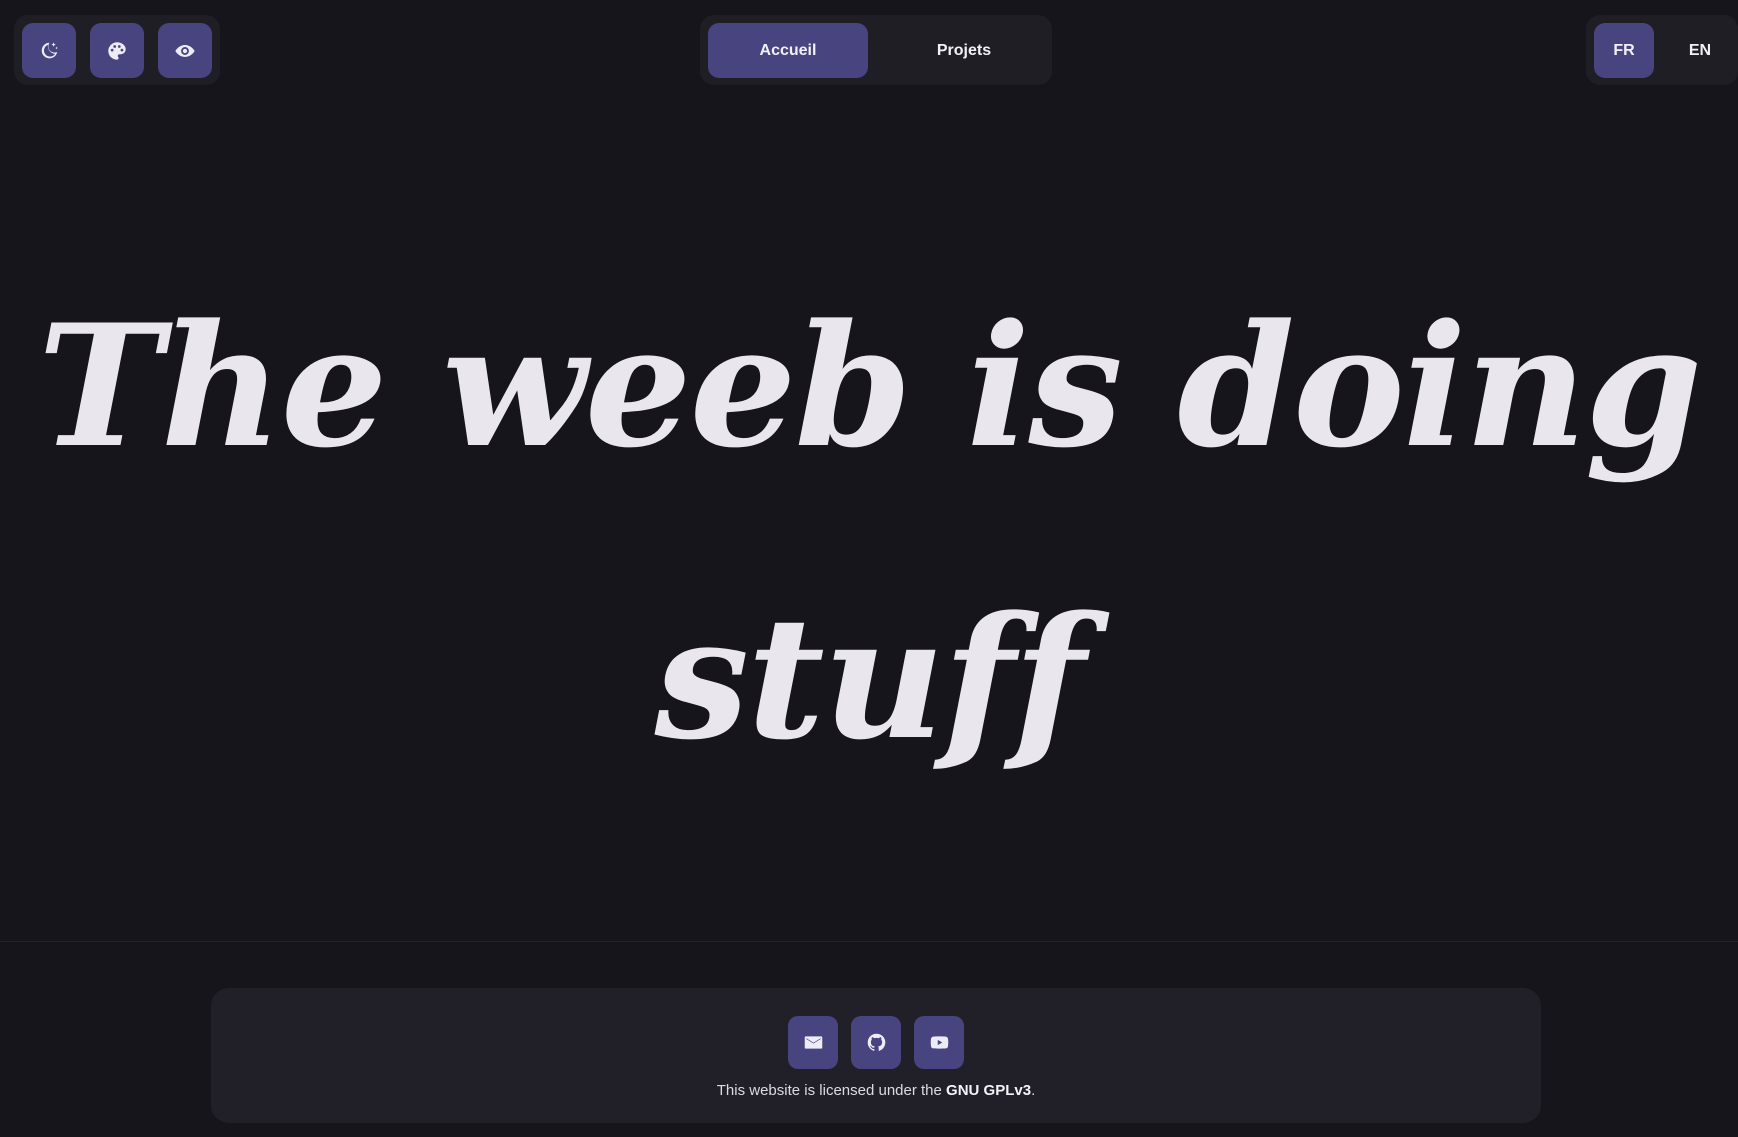 Image resolution: width=1738 pixels, height=1137 pixels. I want to click on language-switcher: FR EN, so click(1662, 50).